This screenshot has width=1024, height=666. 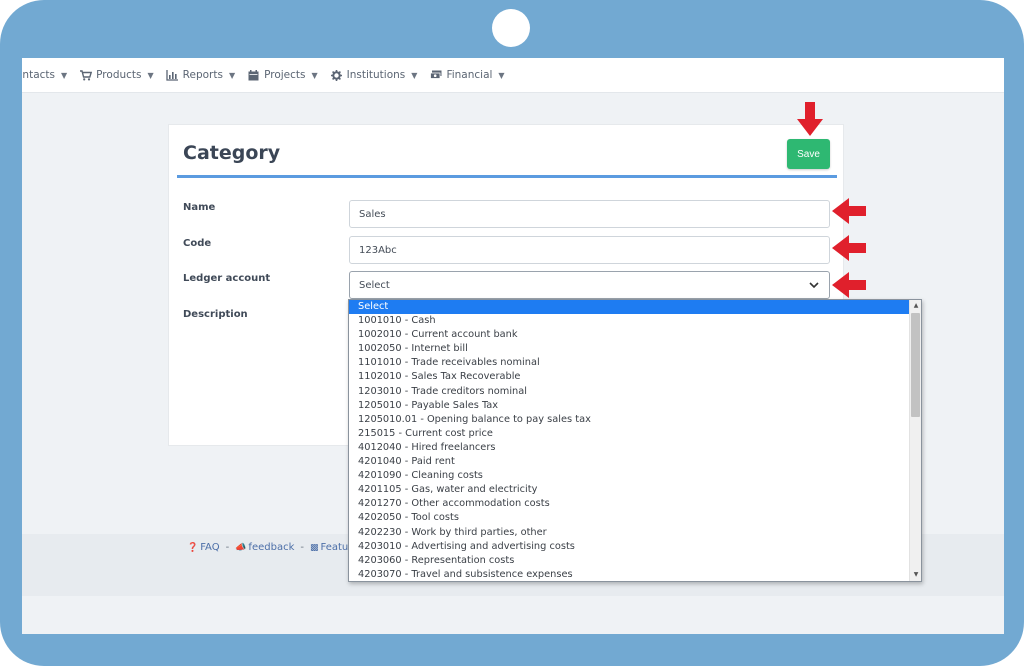 I want to click on code-label: Code, so click(x=197, y=243).